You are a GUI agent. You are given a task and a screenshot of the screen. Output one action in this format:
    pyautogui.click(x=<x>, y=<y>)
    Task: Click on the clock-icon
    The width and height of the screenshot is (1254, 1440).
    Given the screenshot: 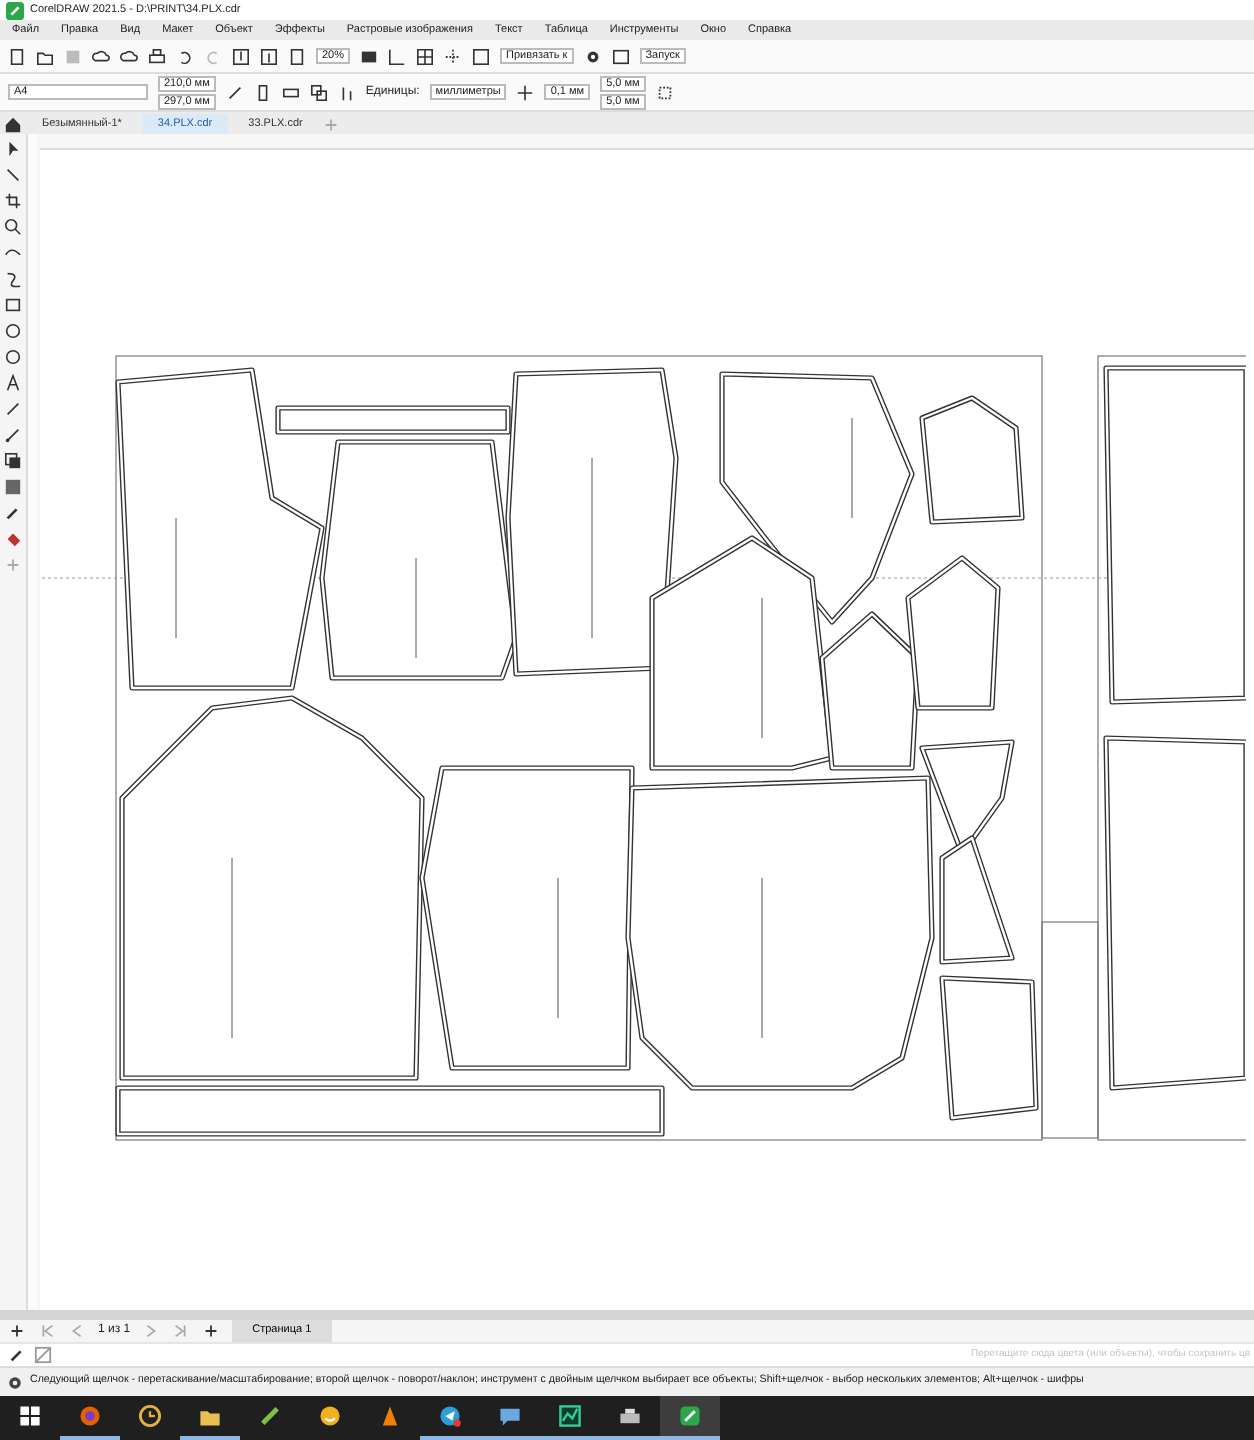 What is the action you would take?
    pyautogui.click(x=150, y=1416)
    